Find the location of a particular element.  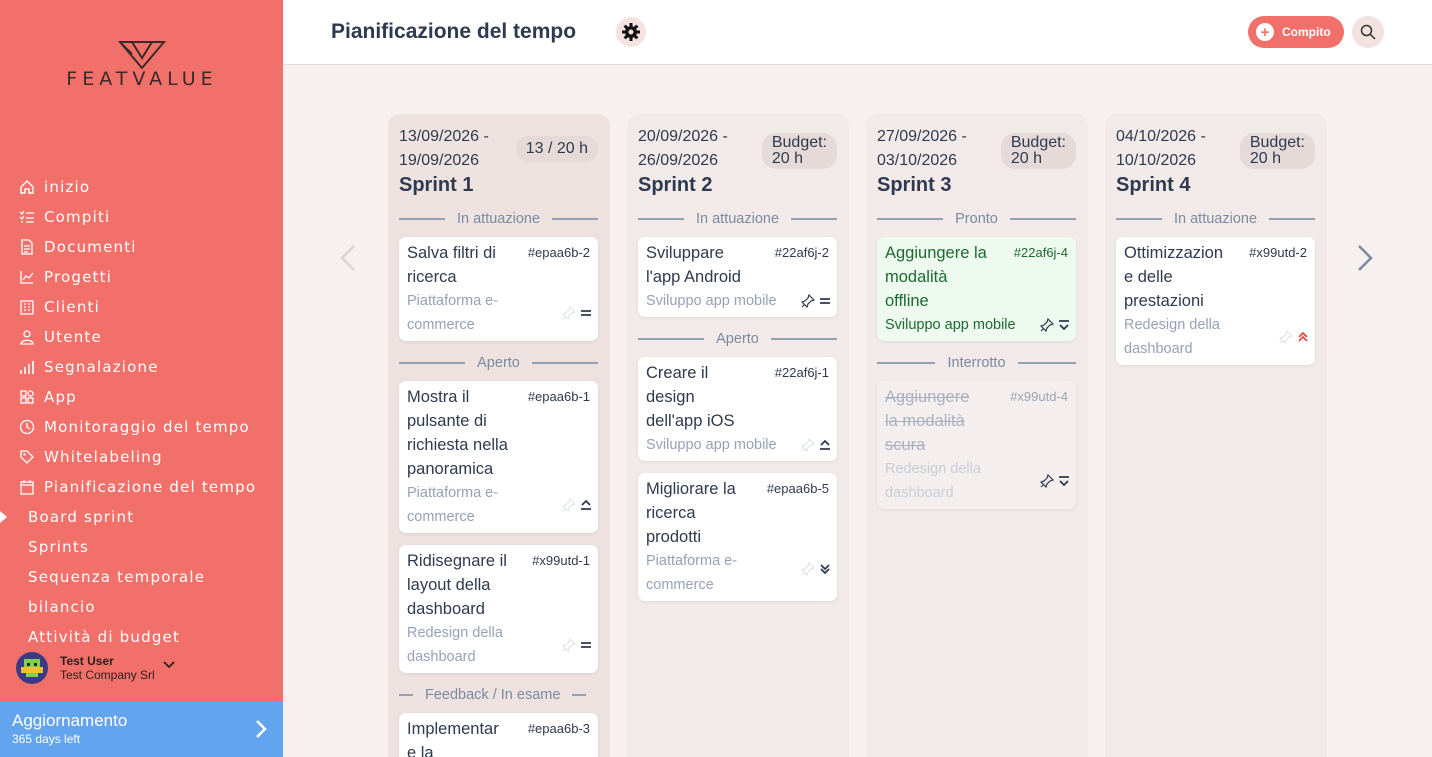

chevron-down-icon is located at coordinates (169, 665).